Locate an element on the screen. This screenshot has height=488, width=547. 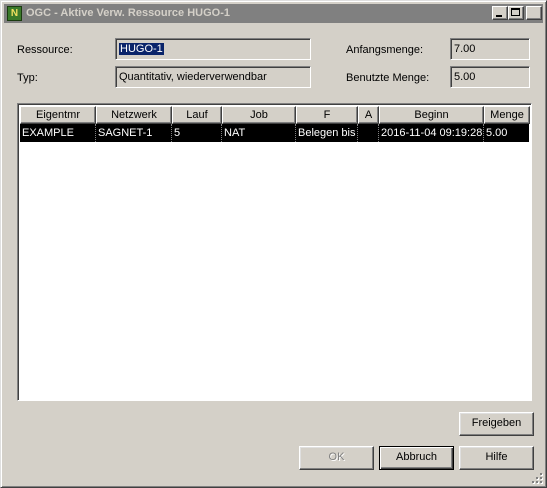
abbruch-button: Abbruch is located at coordinates (416, 458).